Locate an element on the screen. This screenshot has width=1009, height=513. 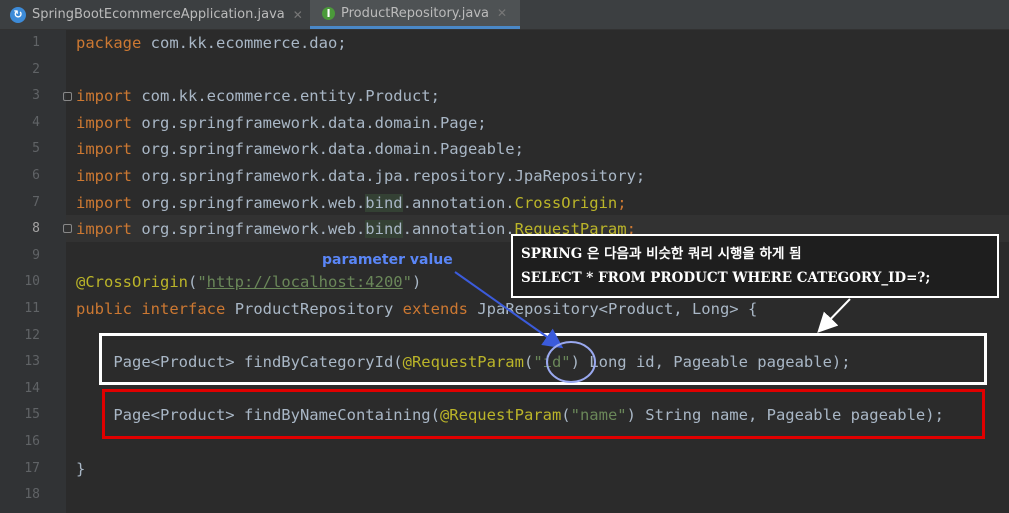
parameter-value-label: parameter value is located at coordinates (387, 260).